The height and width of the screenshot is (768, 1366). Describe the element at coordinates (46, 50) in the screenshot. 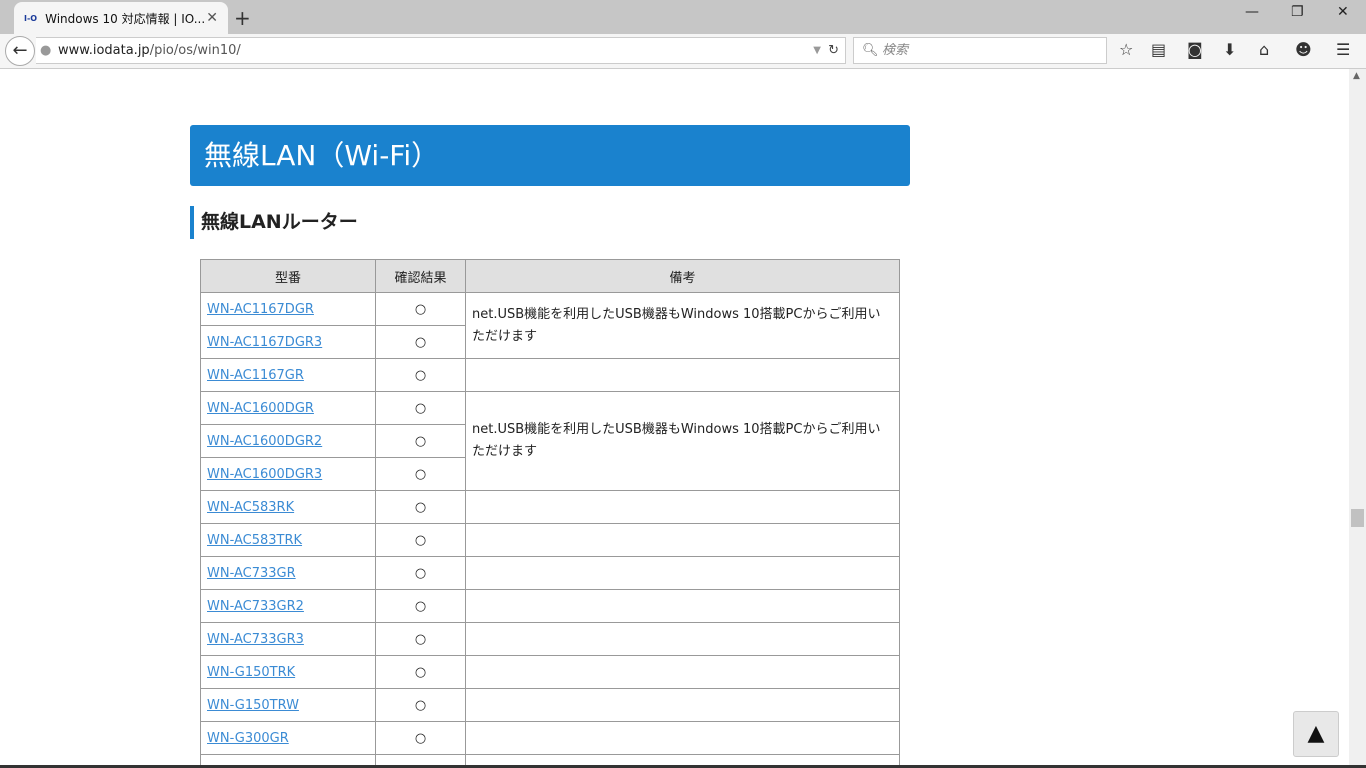

I see `globe-icon: ●` at that location.